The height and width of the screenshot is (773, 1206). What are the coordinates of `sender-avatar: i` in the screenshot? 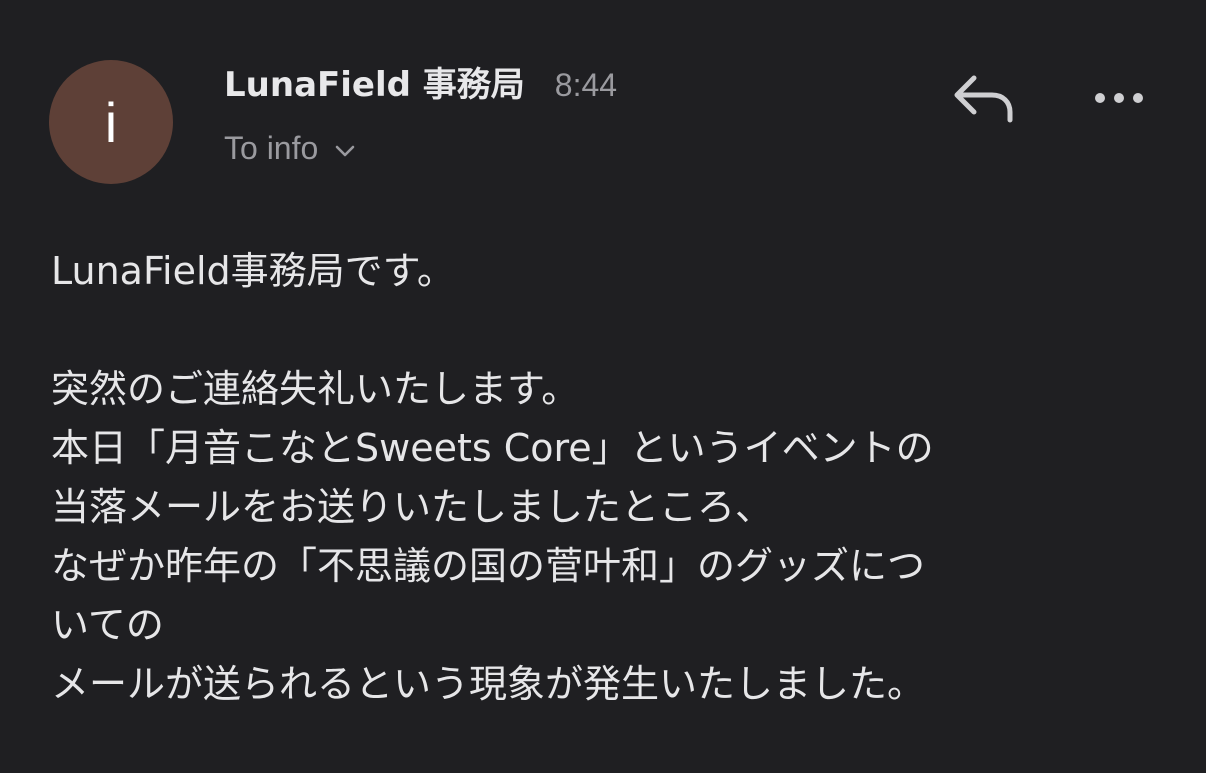 It's located at (111, 122).